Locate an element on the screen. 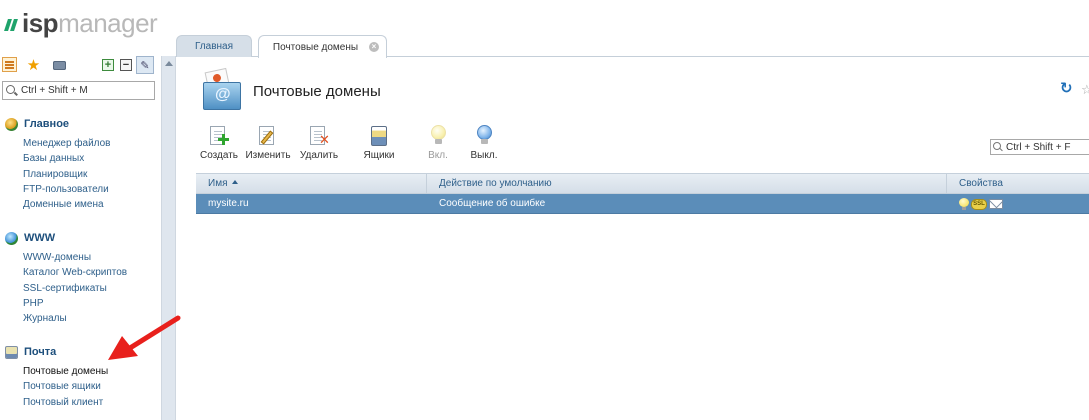 The height and width of the screenshot is (420, 1089). briefcase-icon is located at coordinates (59, 64).